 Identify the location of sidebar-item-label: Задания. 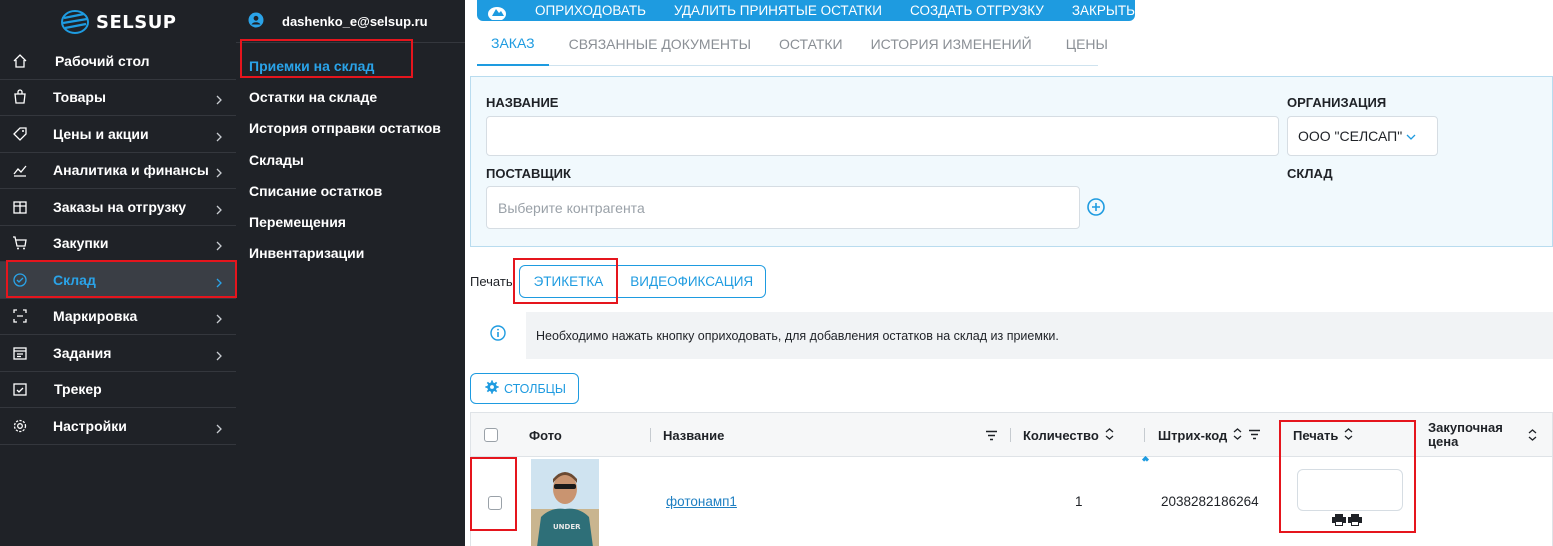
(82, 352).